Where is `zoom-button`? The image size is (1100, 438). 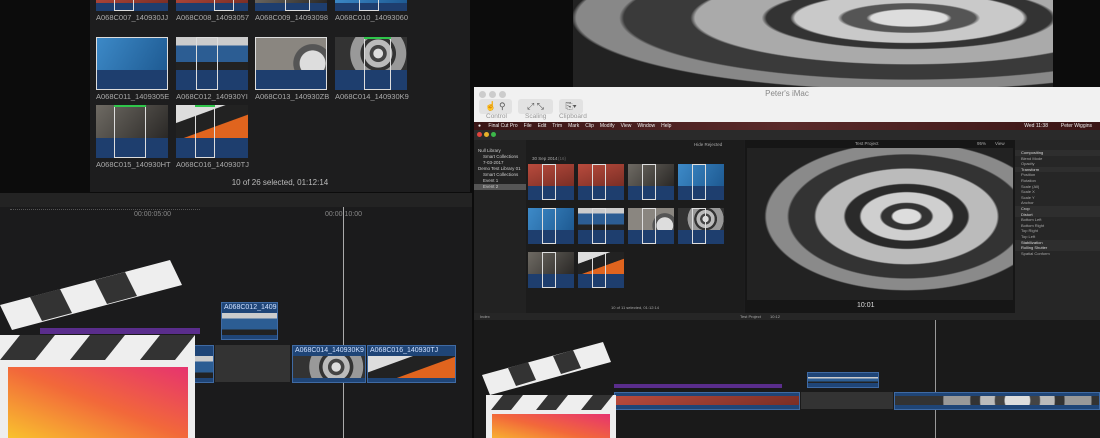
zoom-button is located at coordinates (493, 134).